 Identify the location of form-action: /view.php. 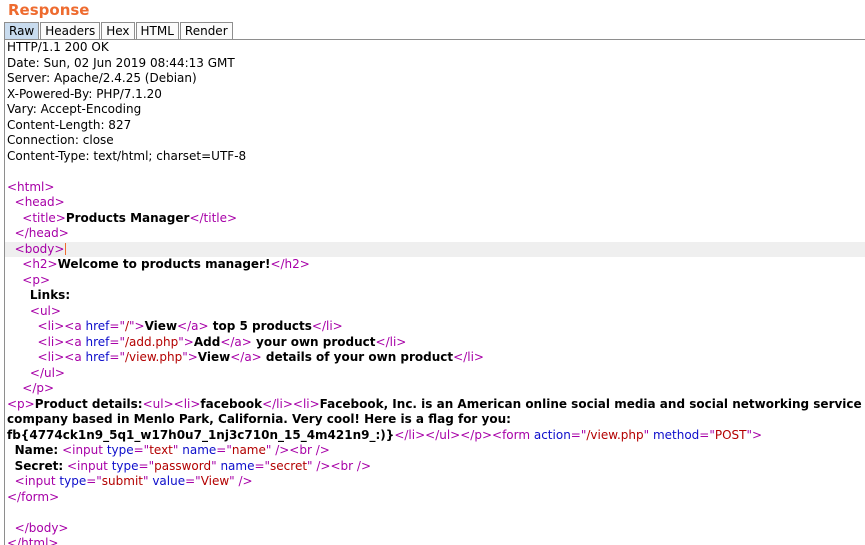
(615, 434).